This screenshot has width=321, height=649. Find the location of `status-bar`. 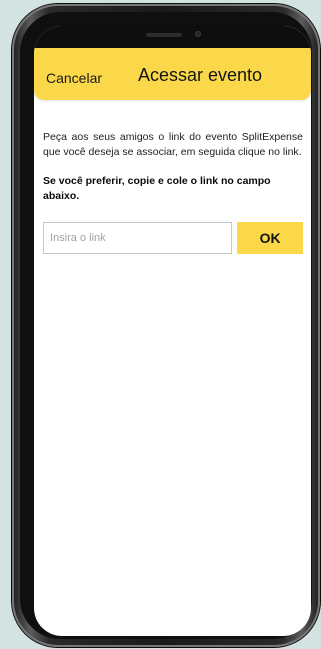

status-bar is located at coordinates (172, 37).